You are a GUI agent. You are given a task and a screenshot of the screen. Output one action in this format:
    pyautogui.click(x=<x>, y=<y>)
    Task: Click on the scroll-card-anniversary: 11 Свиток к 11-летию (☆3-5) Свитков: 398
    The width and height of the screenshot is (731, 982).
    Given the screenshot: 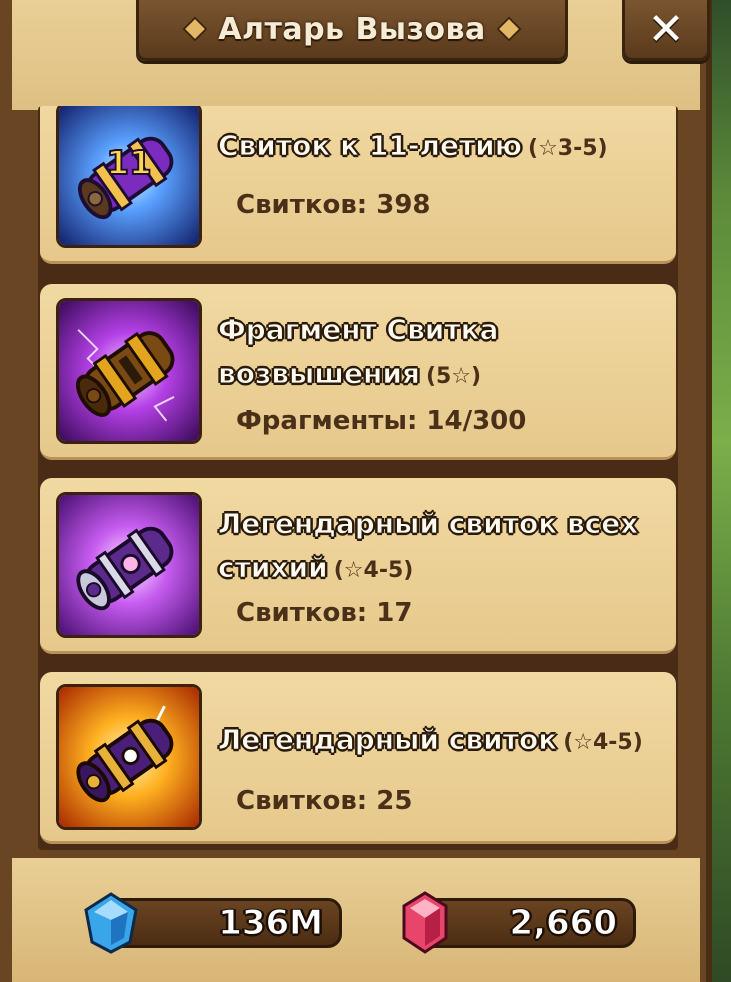 What is the action you would take?
    pyautogui.click(x=358, y=185)
    